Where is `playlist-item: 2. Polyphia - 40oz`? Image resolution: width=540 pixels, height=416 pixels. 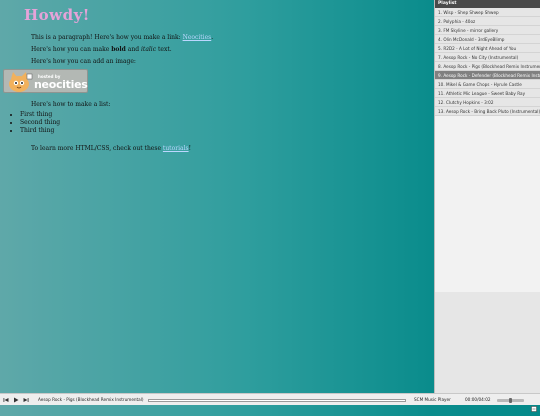 playlist-item: 2. Polyphia - 40oz is located at coordinates (487, 21).